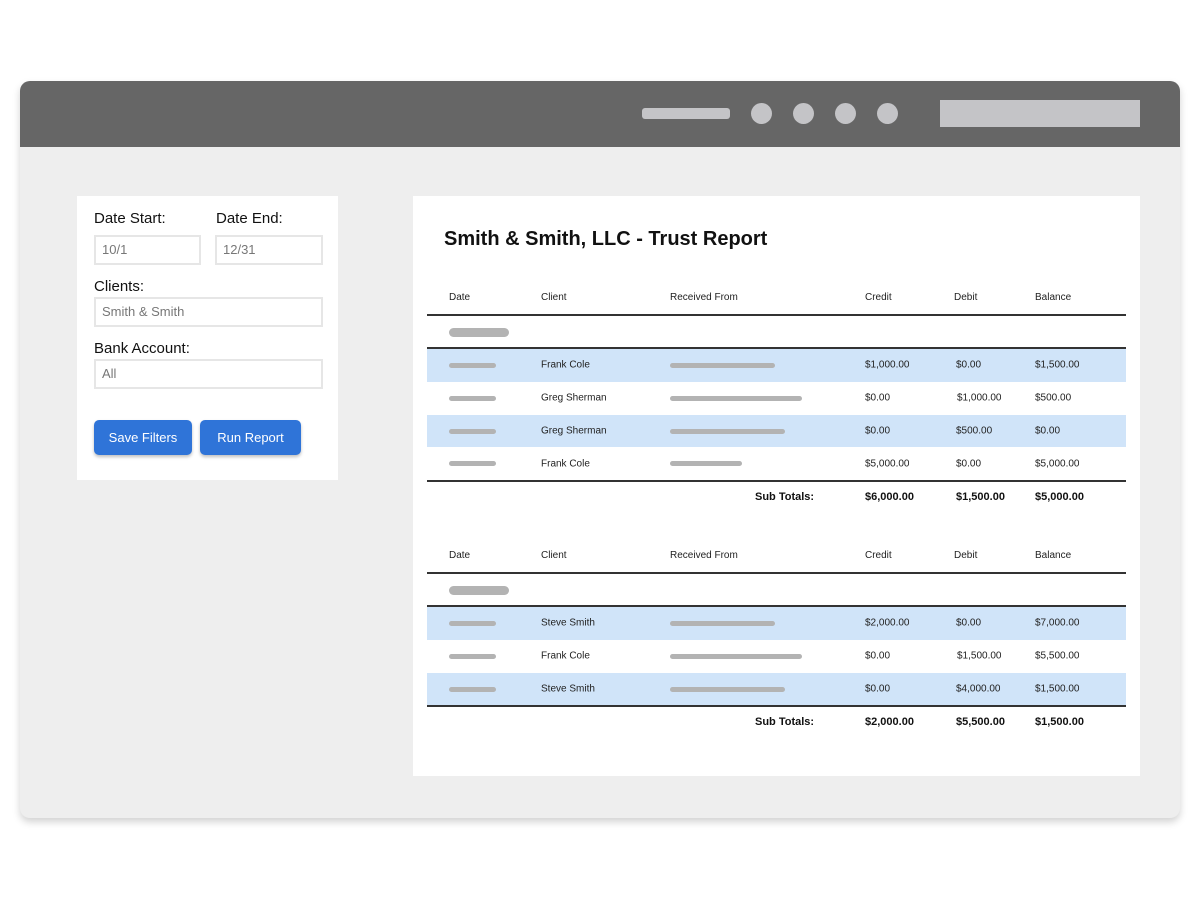  I want to click on table-row: Frank Cole $0.00 $1,500.00 $5,500.00, so click(776, 656).